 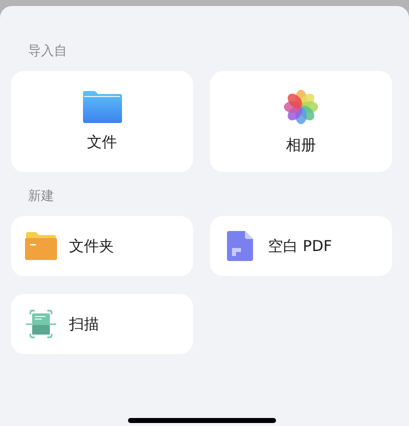 What do you see at coordinates (102, 246) in the screenshot?
I see `create-option: 文件夹` at bounding box center [102, 246].